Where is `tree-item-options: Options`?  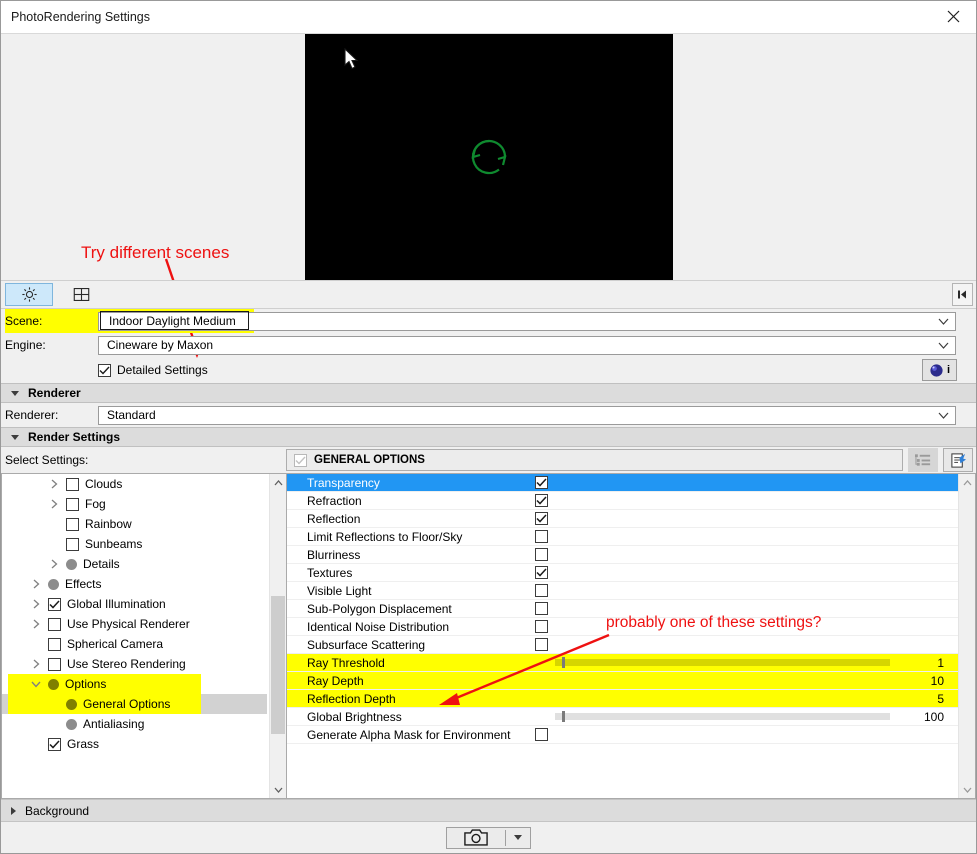 tree-item-options: Options is located at coordinates (135, 684).